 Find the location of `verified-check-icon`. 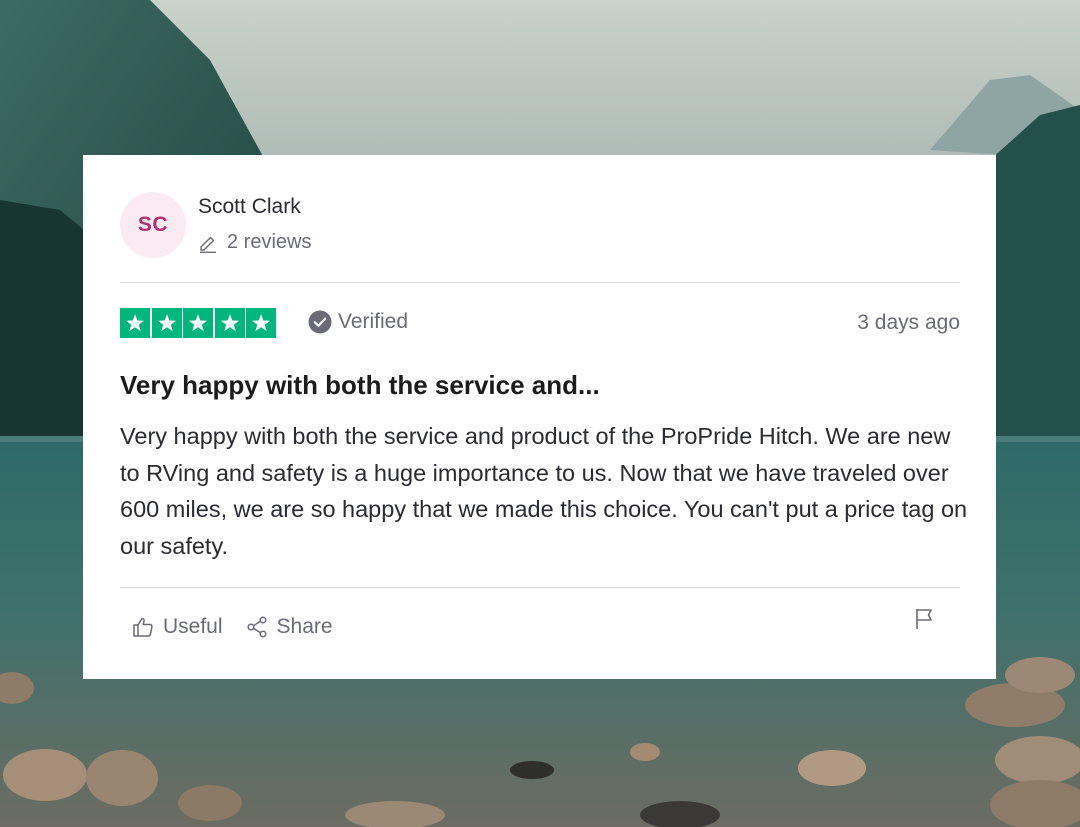

verified-check-icon is located at coordinates (320, 322).